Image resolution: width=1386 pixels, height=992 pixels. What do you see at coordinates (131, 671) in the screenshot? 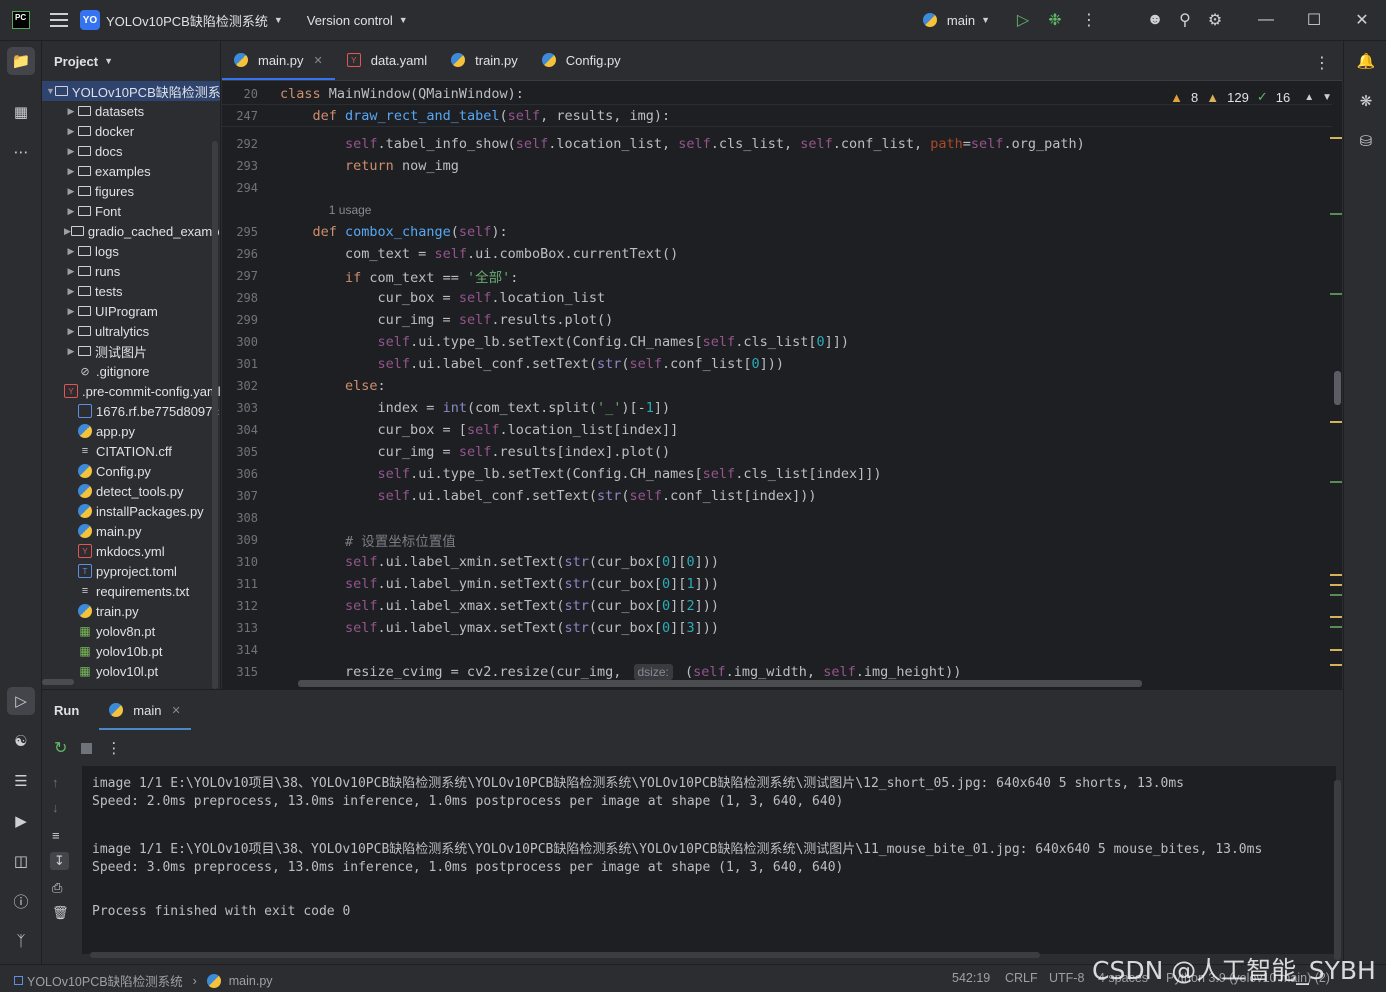
I see `tree-file: ▦ yolov10l.pt` at bounding box center [131, 671].